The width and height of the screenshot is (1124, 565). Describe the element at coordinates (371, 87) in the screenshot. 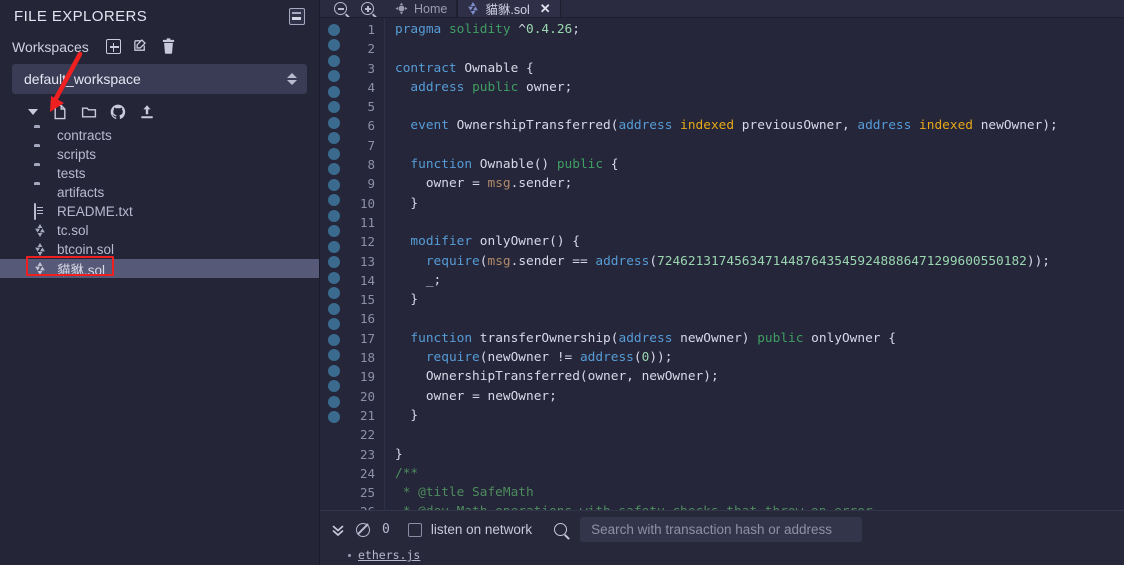

I see `line-number: 4` at that location.